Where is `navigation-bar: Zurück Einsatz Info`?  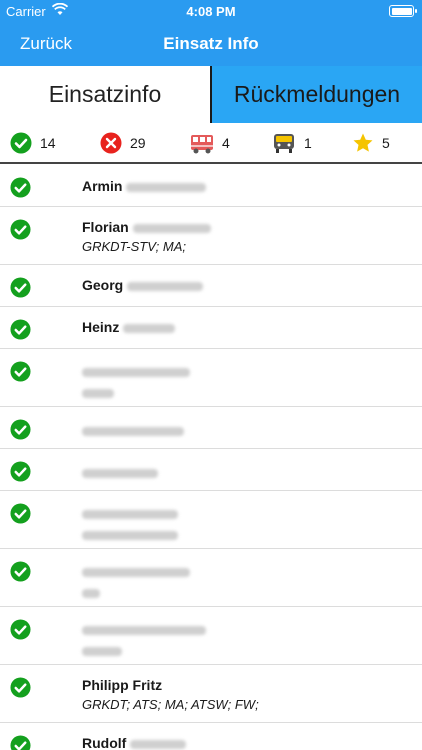
navigation-bar: Zurück Einsatz Info is located at coordinates (211, 44).